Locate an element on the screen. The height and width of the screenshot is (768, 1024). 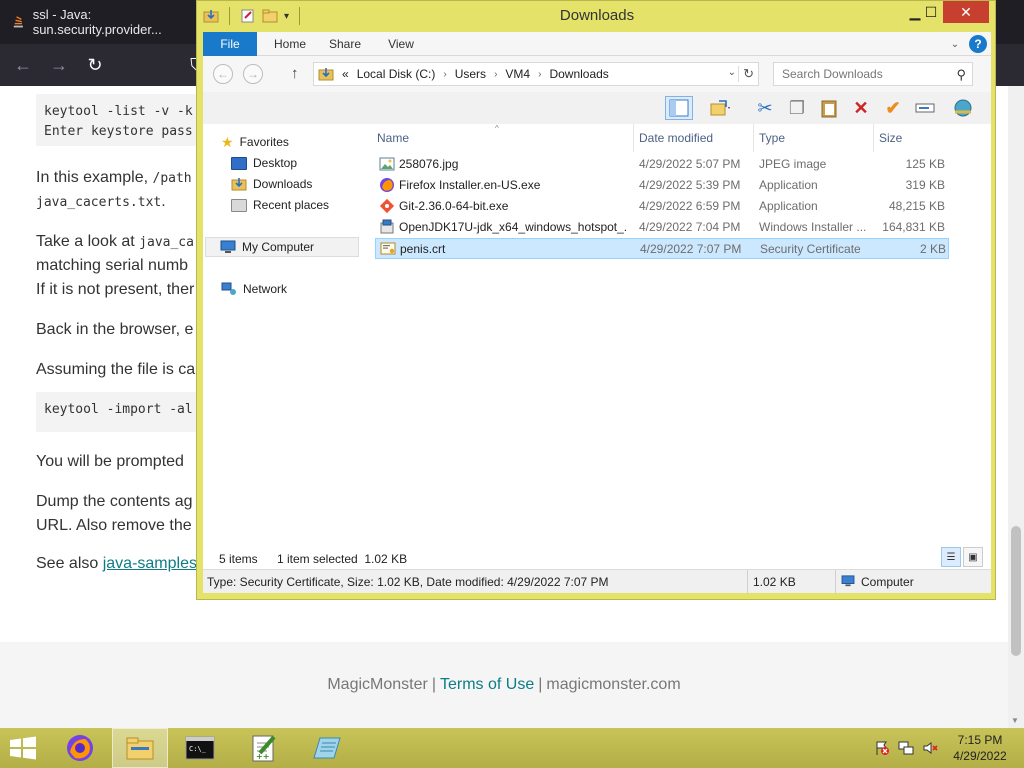
file-type: Security Certificate is located at coordinates (810, 249).